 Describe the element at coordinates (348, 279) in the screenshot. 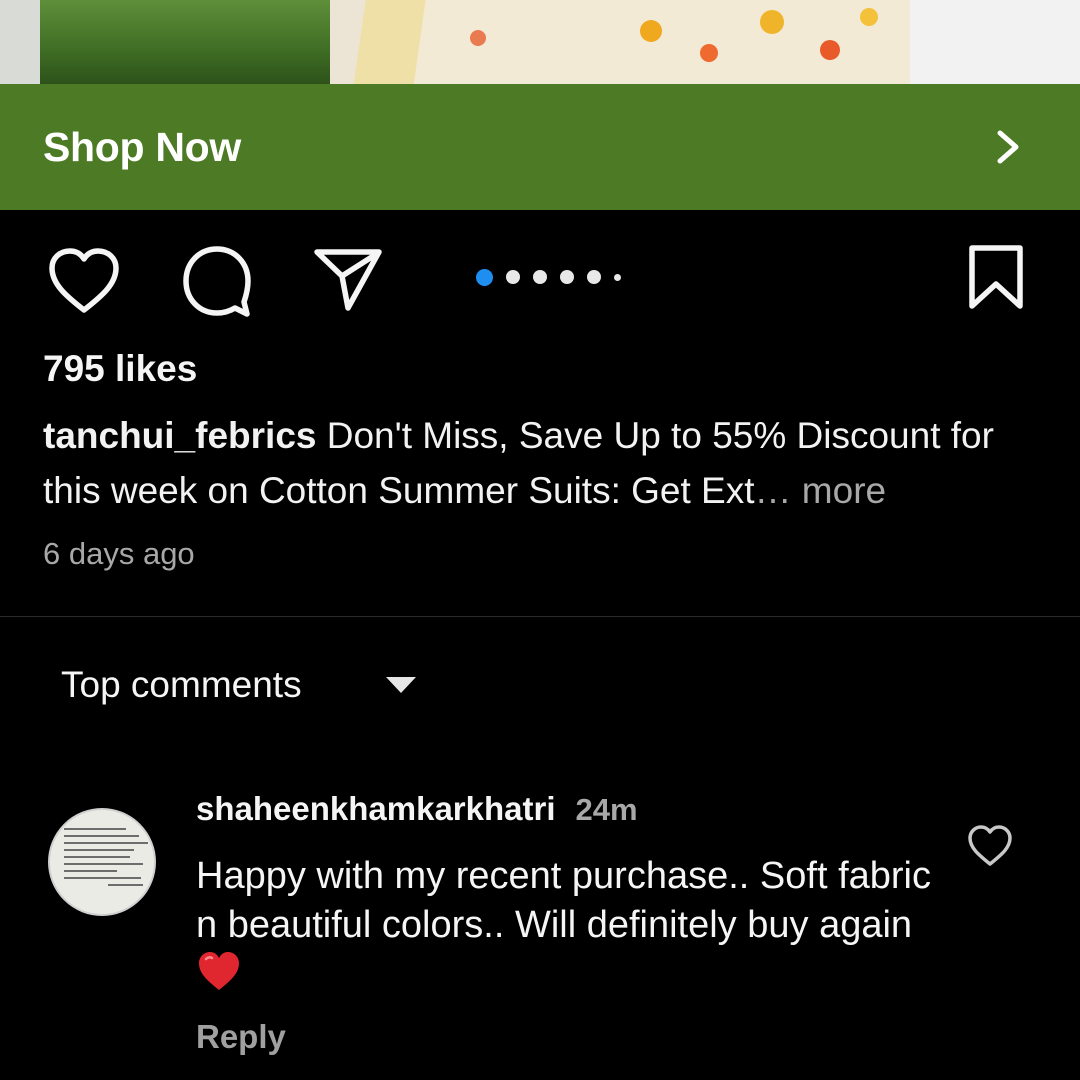

I see `send-paper-plane-icon` at that location.